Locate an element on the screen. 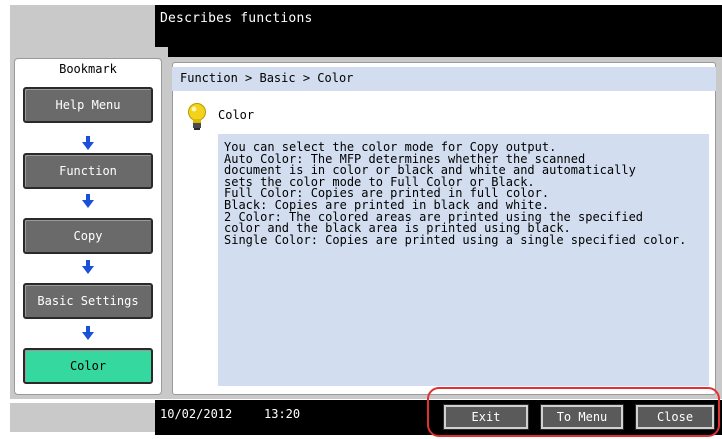  bookmark-copy-button: Copy is located at coordinates (88, 236).